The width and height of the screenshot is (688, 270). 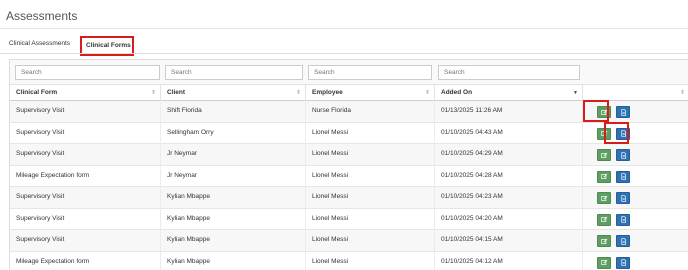 I want to click on cell-added-on: 01/10/2025 04:43 AM, so click(x=509, y=133).